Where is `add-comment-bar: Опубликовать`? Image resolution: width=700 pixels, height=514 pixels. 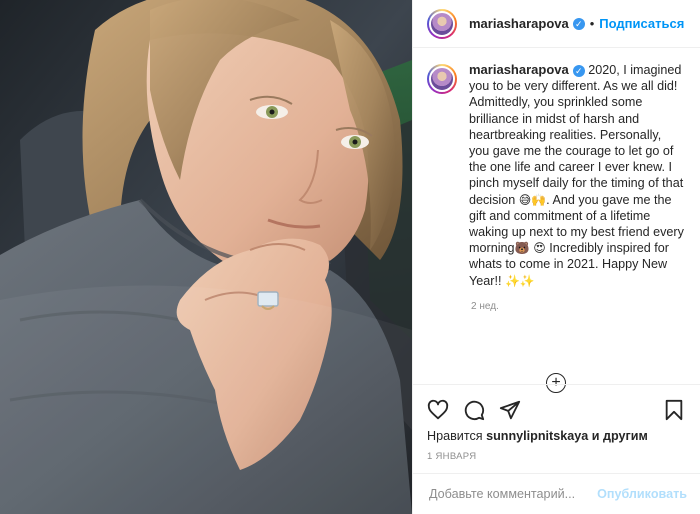
add-comment-bar: Опубликовать is located at coordinates (556, 493).